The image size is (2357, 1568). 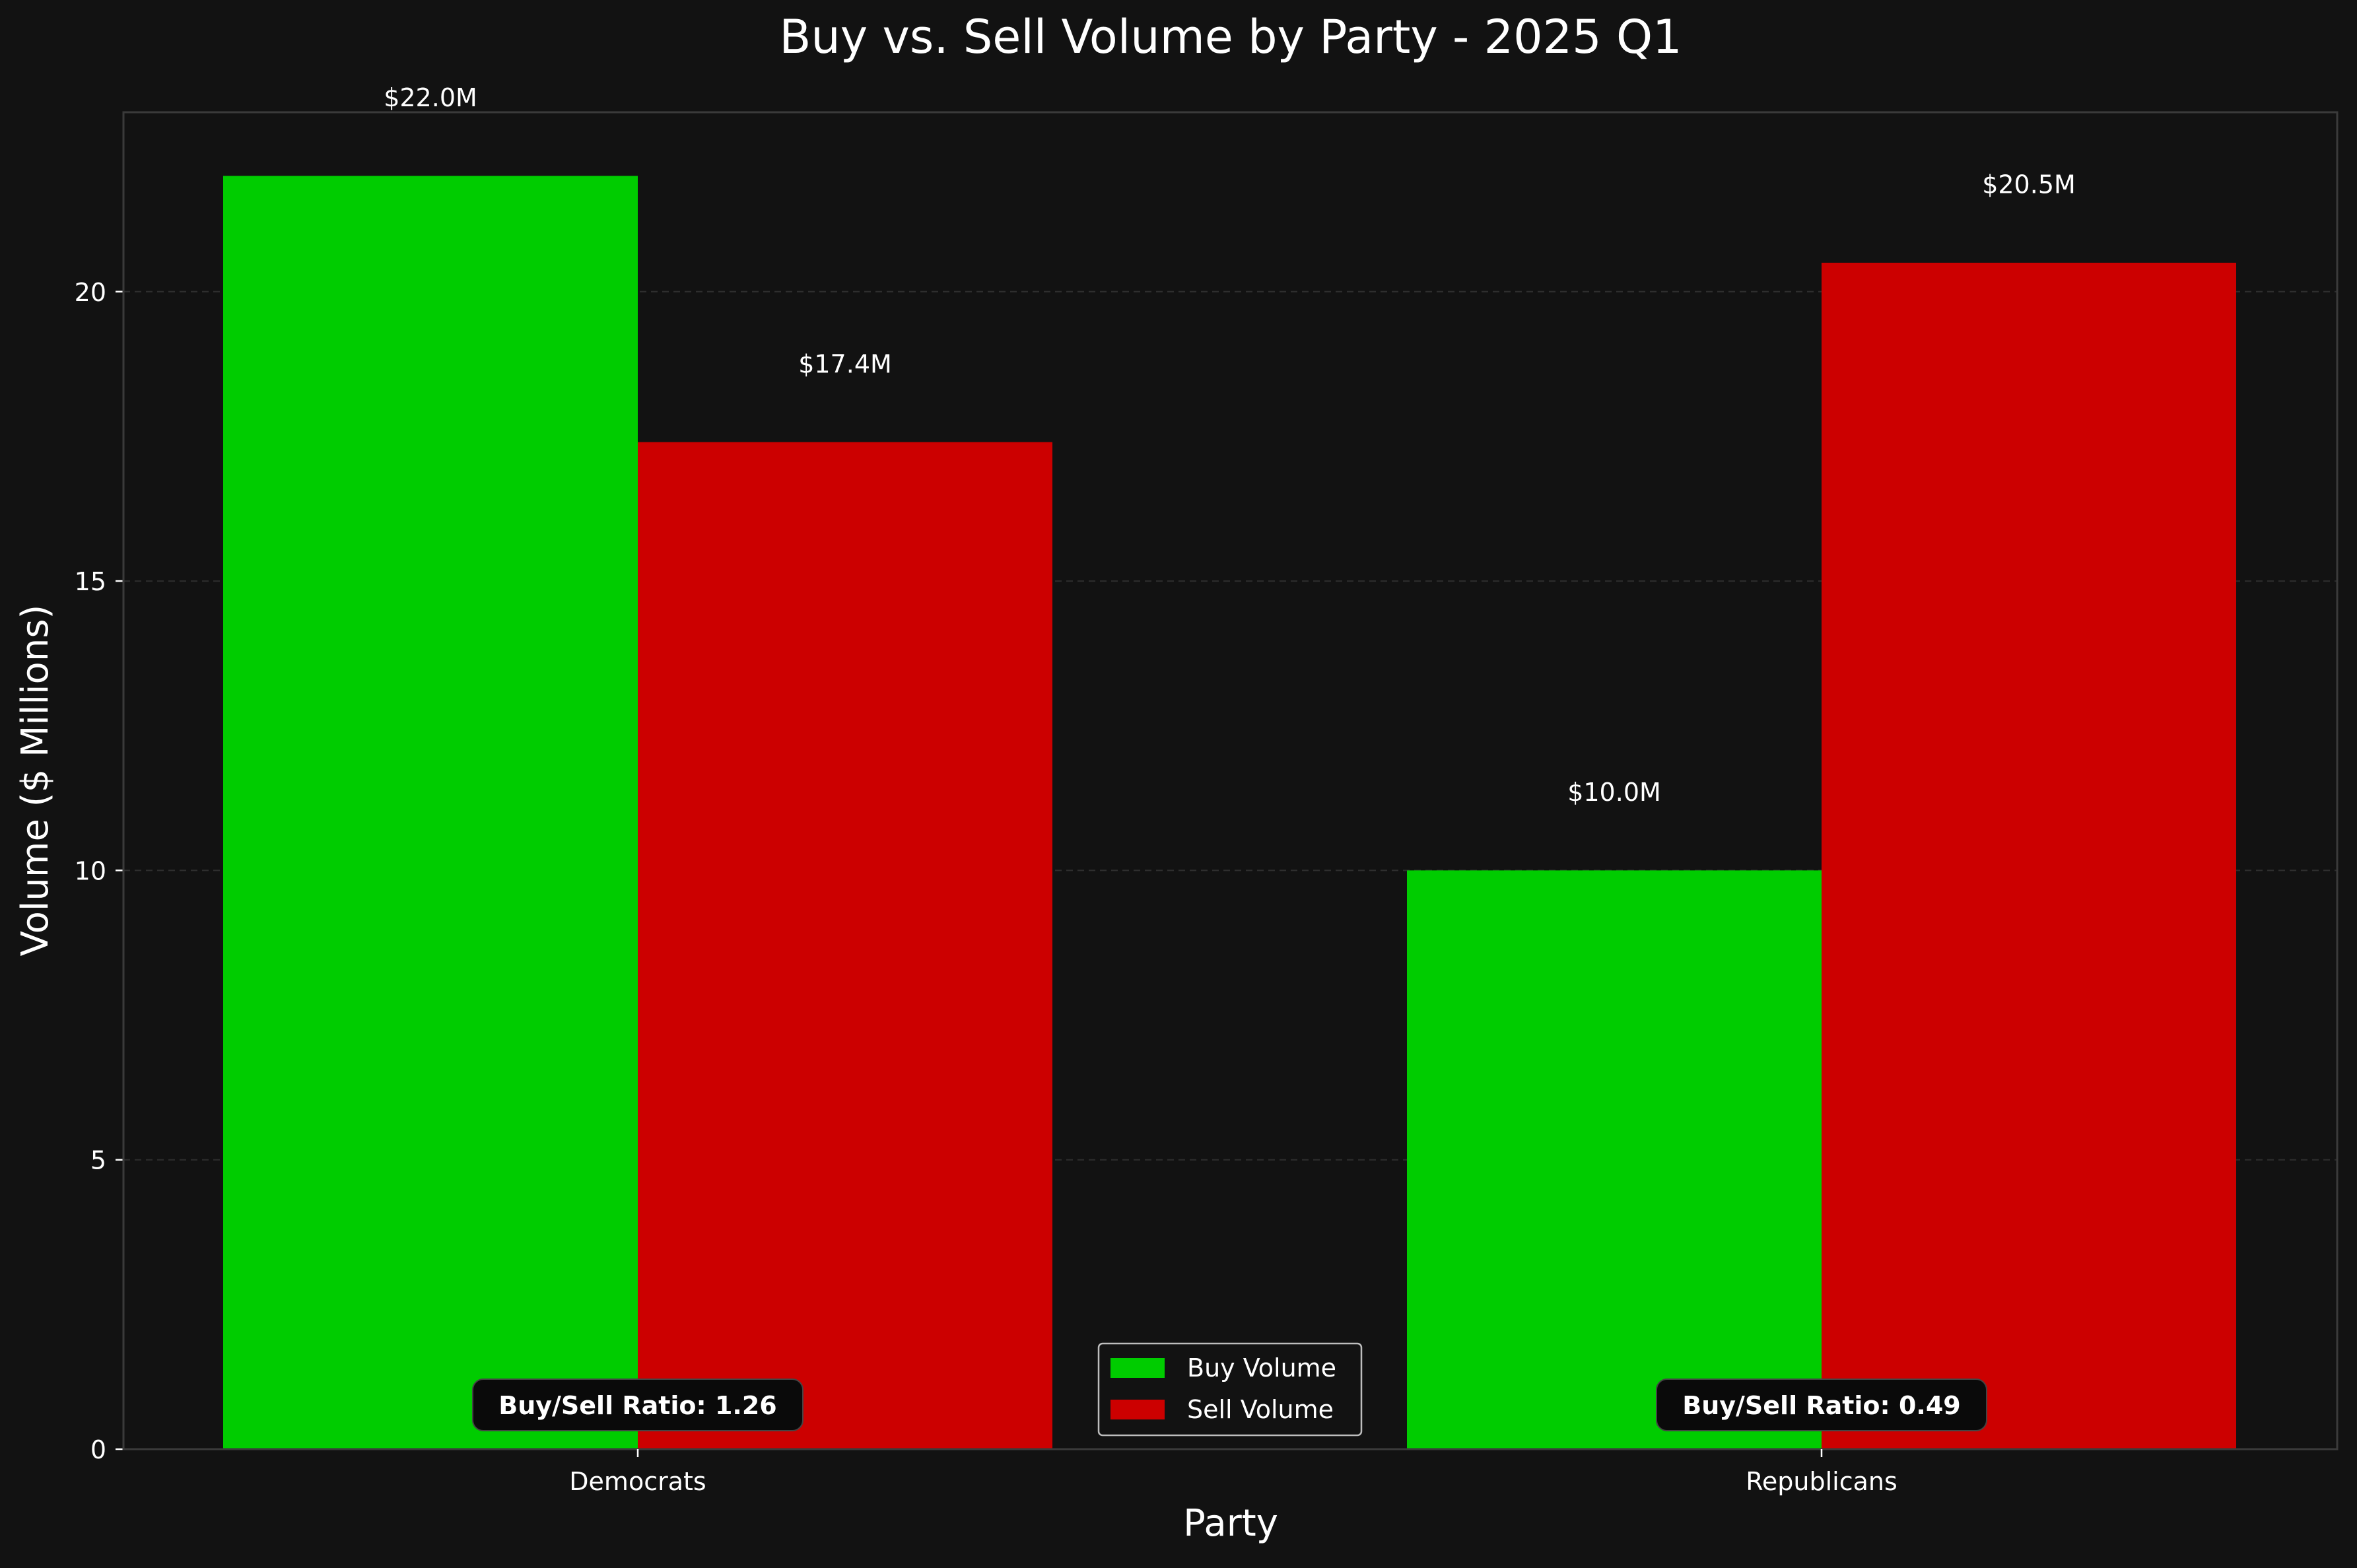 What do you see at coordinates (1260, 1409) in the screenshot?
I see `legend-label: Sell Volume` at bounding box center [1260, 1409].